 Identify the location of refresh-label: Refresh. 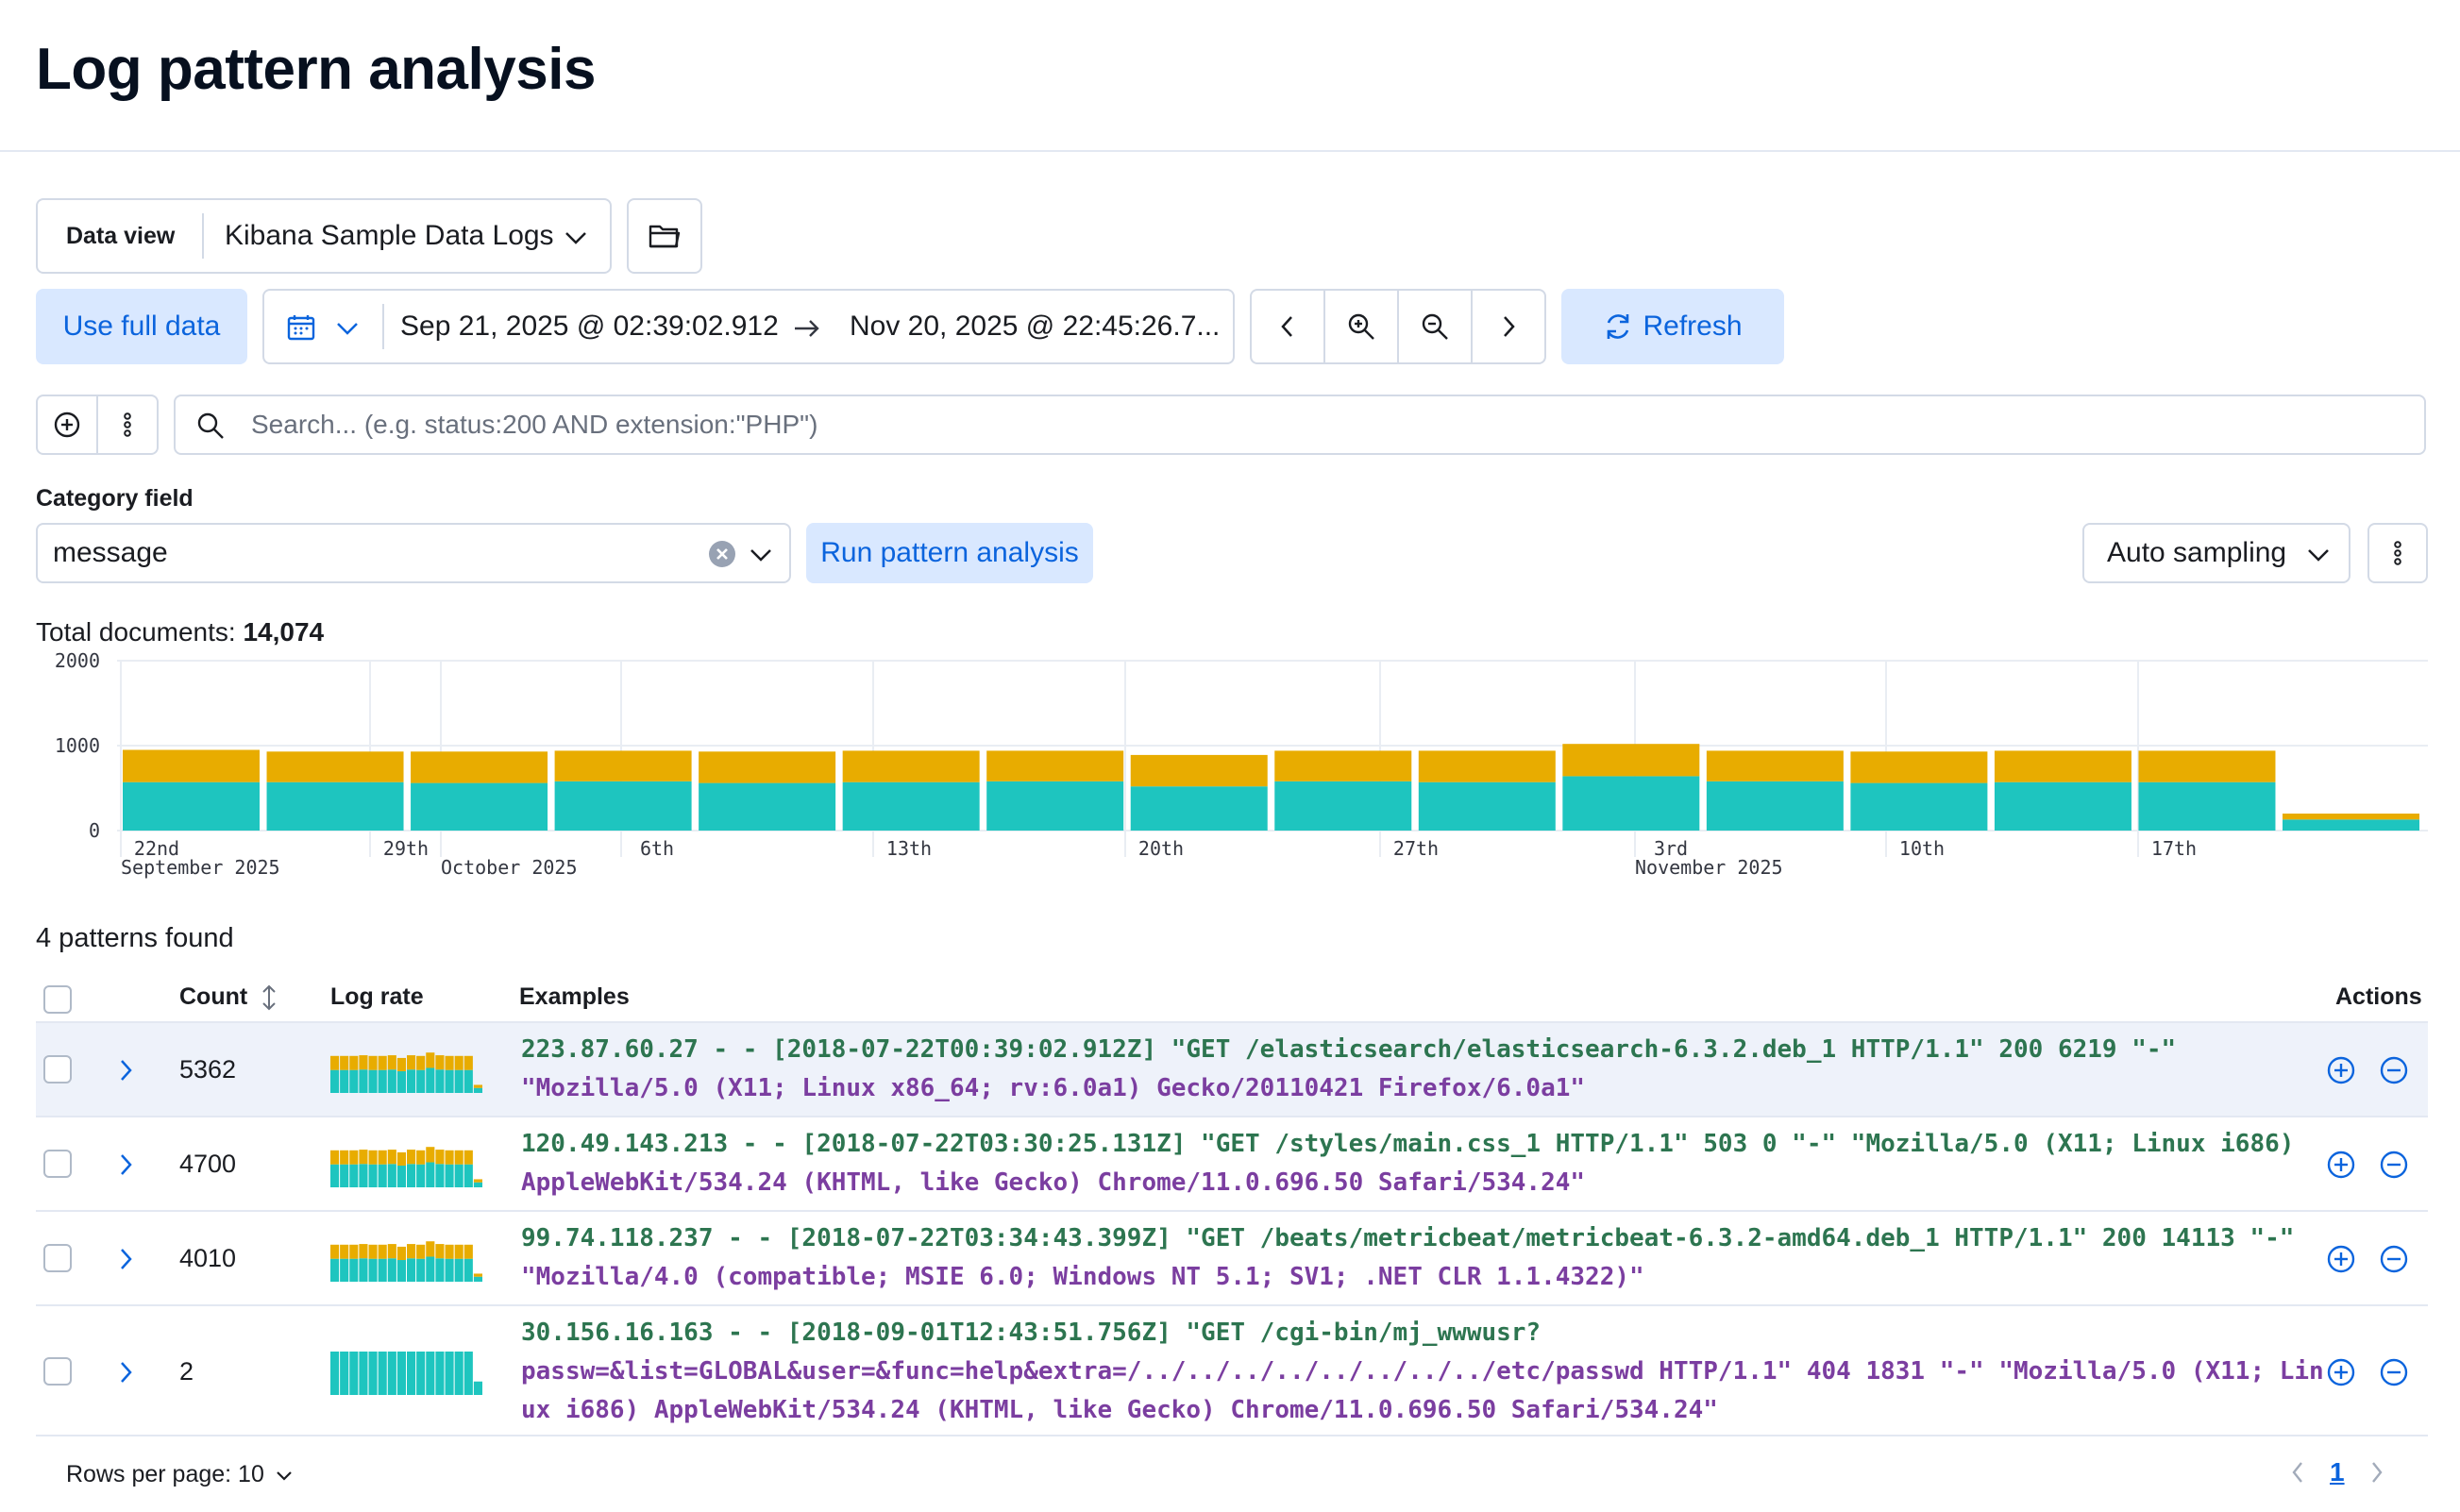
(1693, 326).